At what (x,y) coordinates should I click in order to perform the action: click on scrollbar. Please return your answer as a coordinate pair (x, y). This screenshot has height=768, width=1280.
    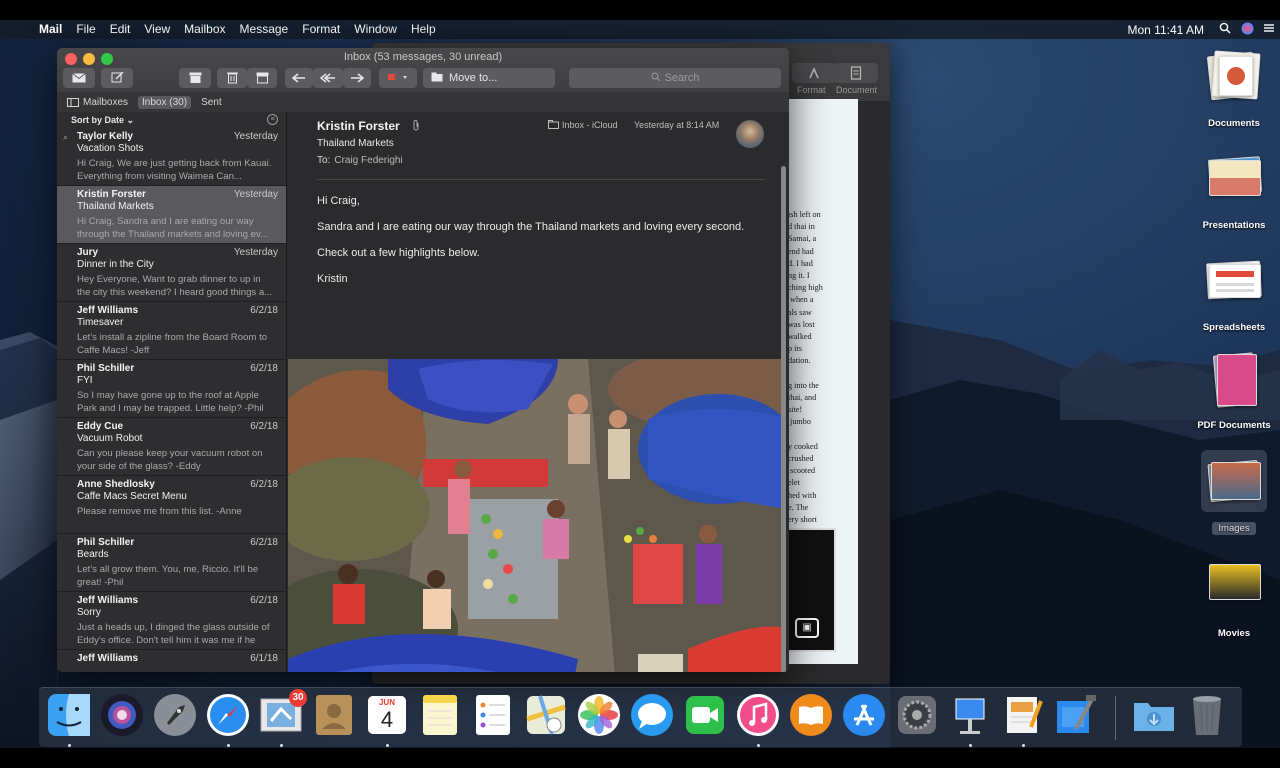
    Looking at the image, I should click on (783, 419).